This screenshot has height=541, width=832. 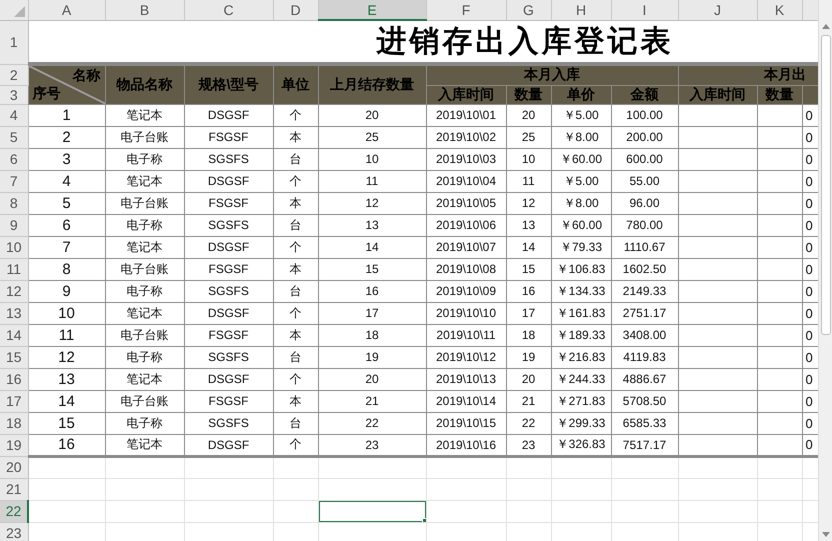 What do you see at coordinates (581, 10) in the screenshot?
I see `column-header: H` at bounding box center [581, 10].